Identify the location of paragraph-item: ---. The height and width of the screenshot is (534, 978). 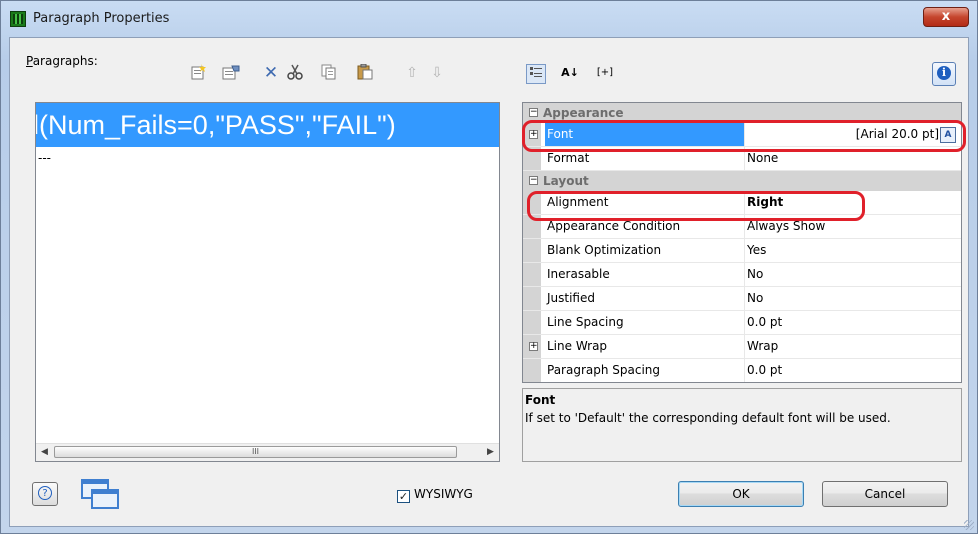
(44, 158).